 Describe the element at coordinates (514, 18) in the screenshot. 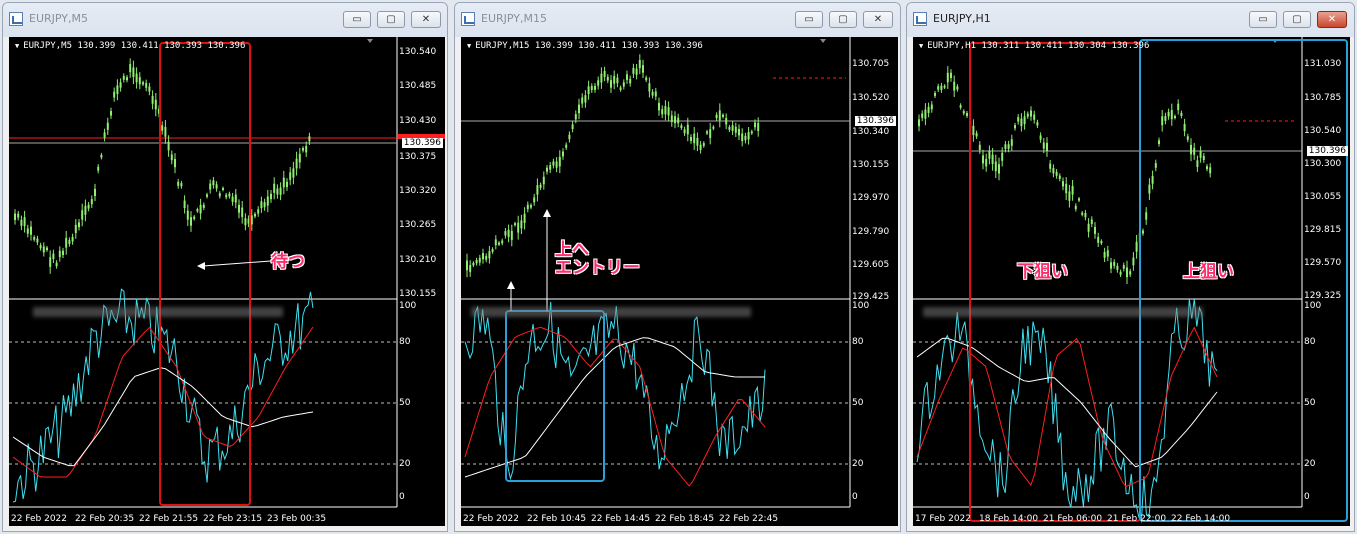

I see `window-title: EURJPY,M15` at that location.